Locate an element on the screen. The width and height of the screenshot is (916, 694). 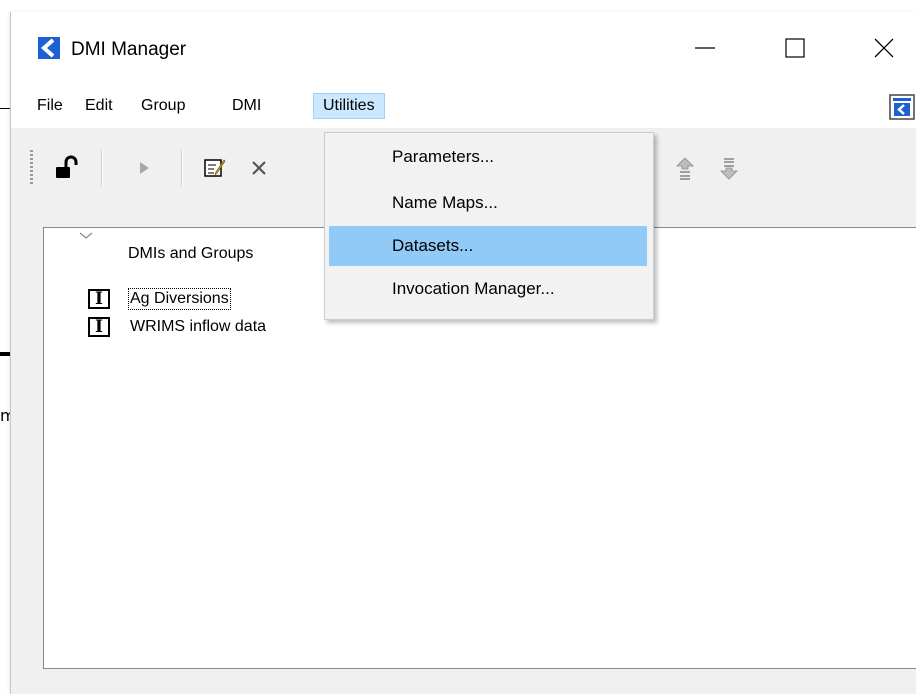
move-down-icon is located at coordinates (729, 169).